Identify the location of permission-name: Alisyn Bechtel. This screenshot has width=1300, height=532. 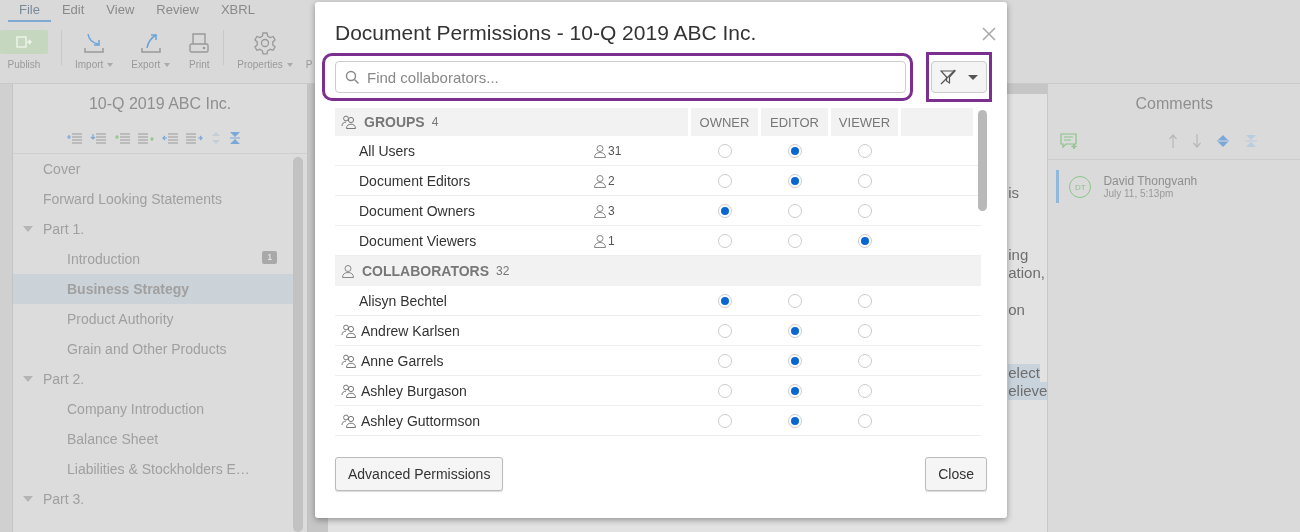
(403, 300).